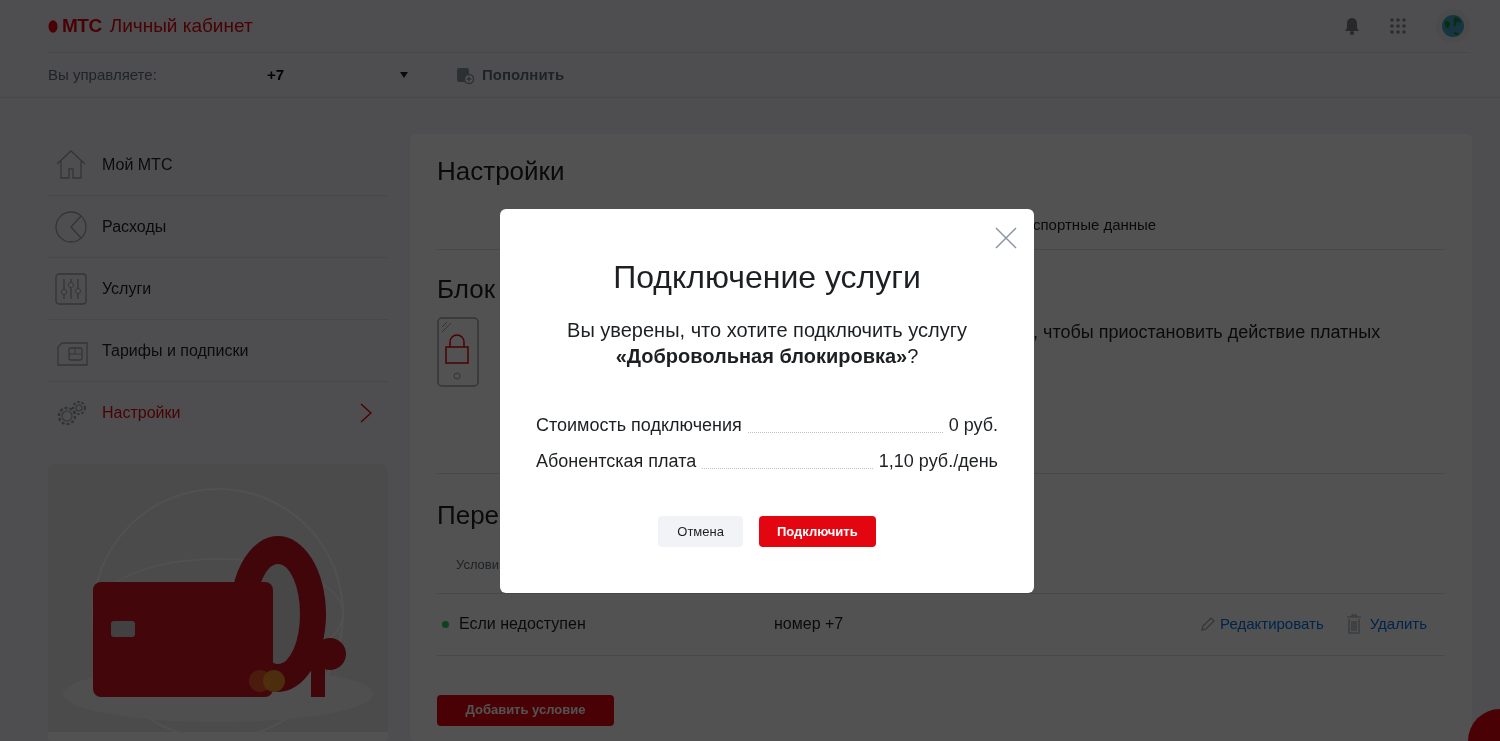 The width and height of the screenshot is (1500, 741). What do you see at coordinates (817, 531) in the screenshot?
I see `connect-button: Подключить` at bounding box center [817, 531].